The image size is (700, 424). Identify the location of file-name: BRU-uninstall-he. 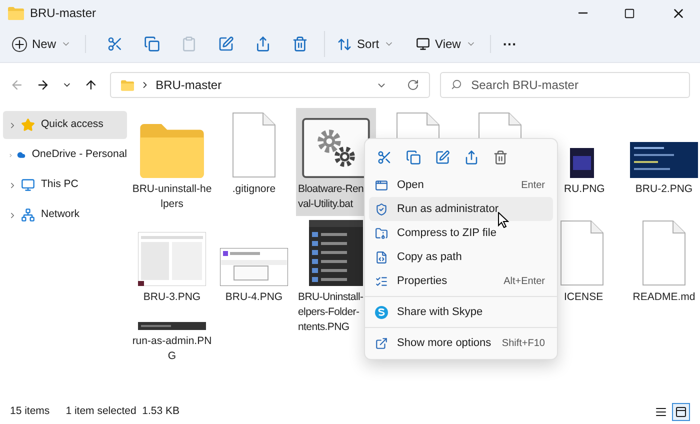
(172, 189).